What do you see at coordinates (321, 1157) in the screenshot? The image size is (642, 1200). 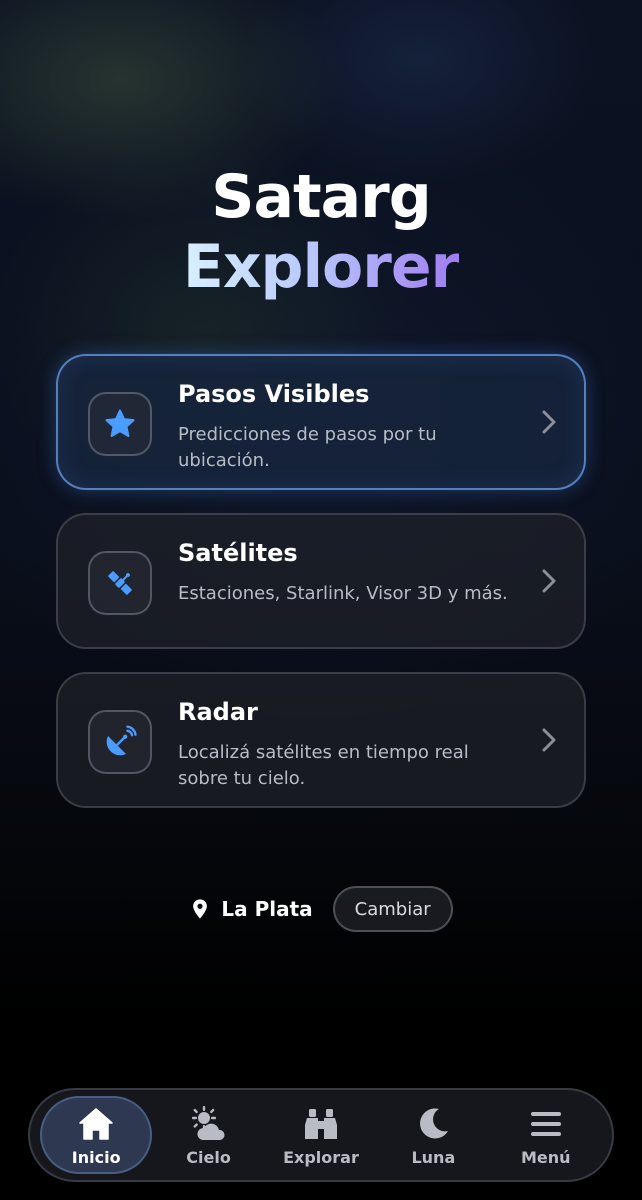 I see `nav-label: Explorar` at bounding box center [321, 1157].